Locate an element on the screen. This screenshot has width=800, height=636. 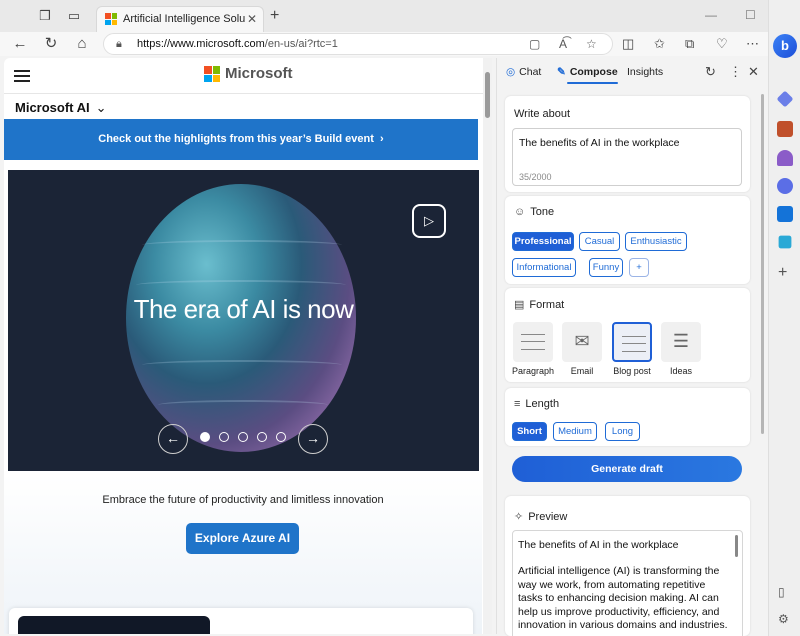
length-label: ≡ Length is located at coordinates (536, 404).